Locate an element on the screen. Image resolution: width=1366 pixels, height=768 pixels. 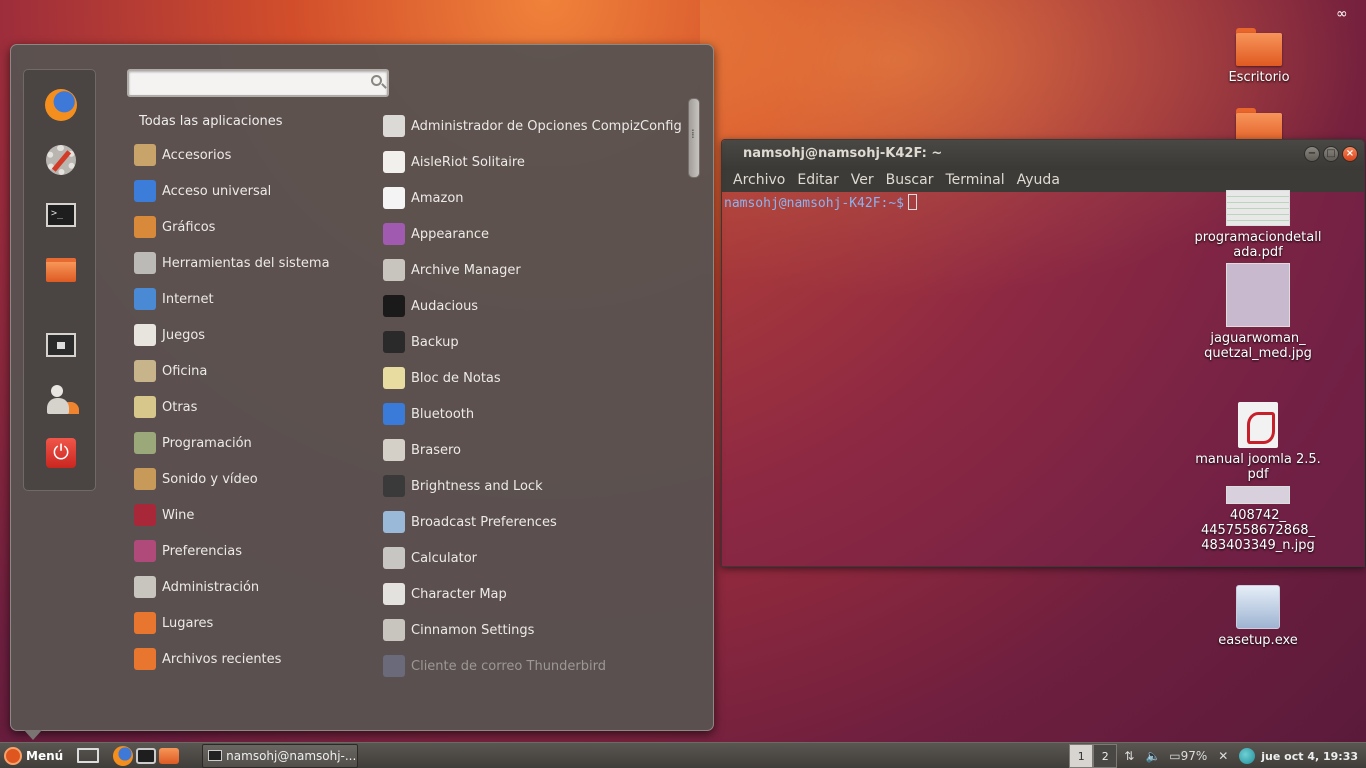
app-item-label: Broadcast Preferences is located at coordinates (484, 522).